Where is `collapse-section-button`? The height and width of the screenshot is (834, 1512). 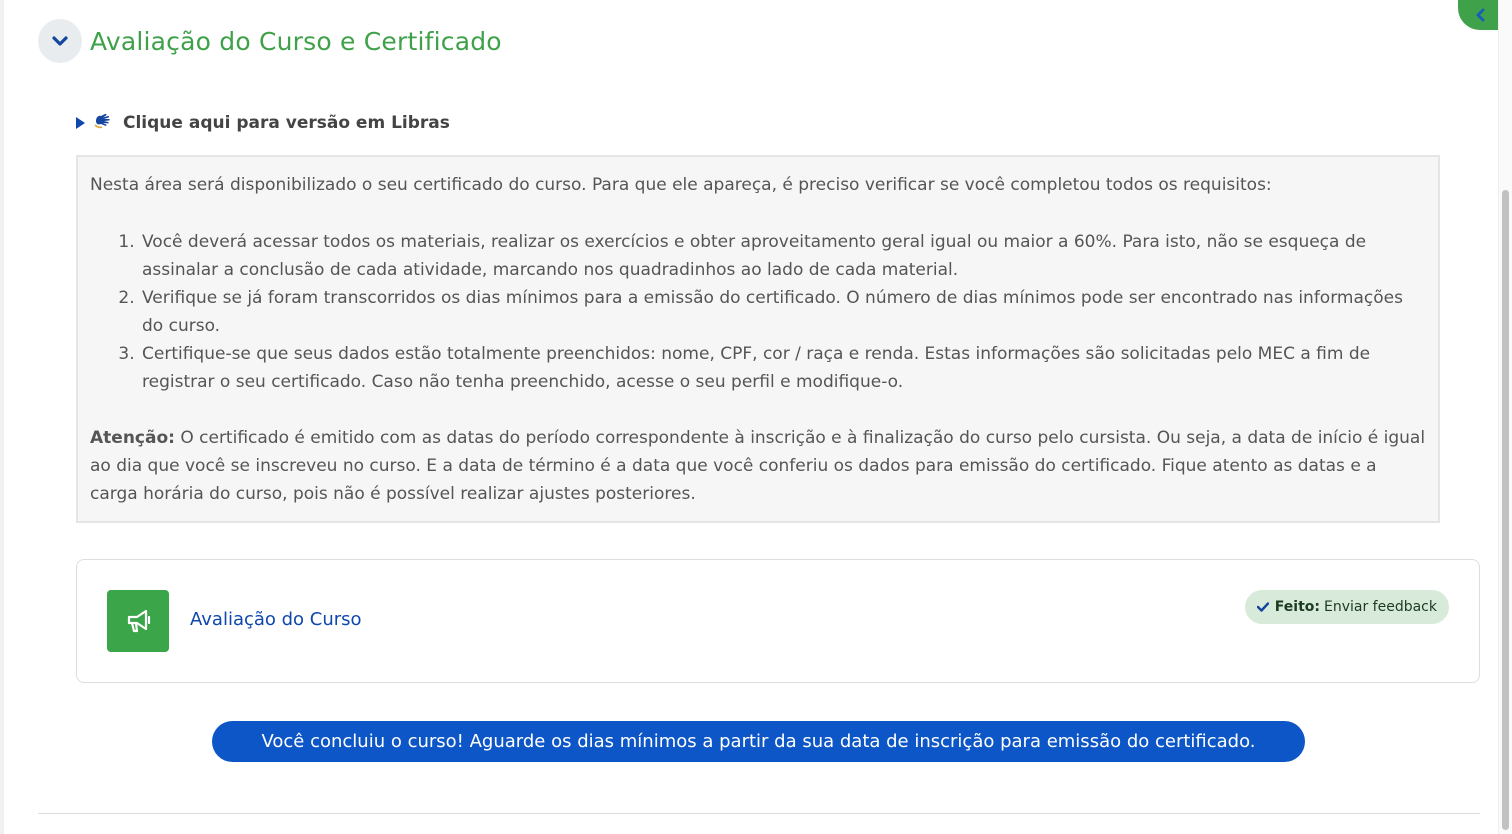
collapse-section-button is located at coordinates (60, 41).